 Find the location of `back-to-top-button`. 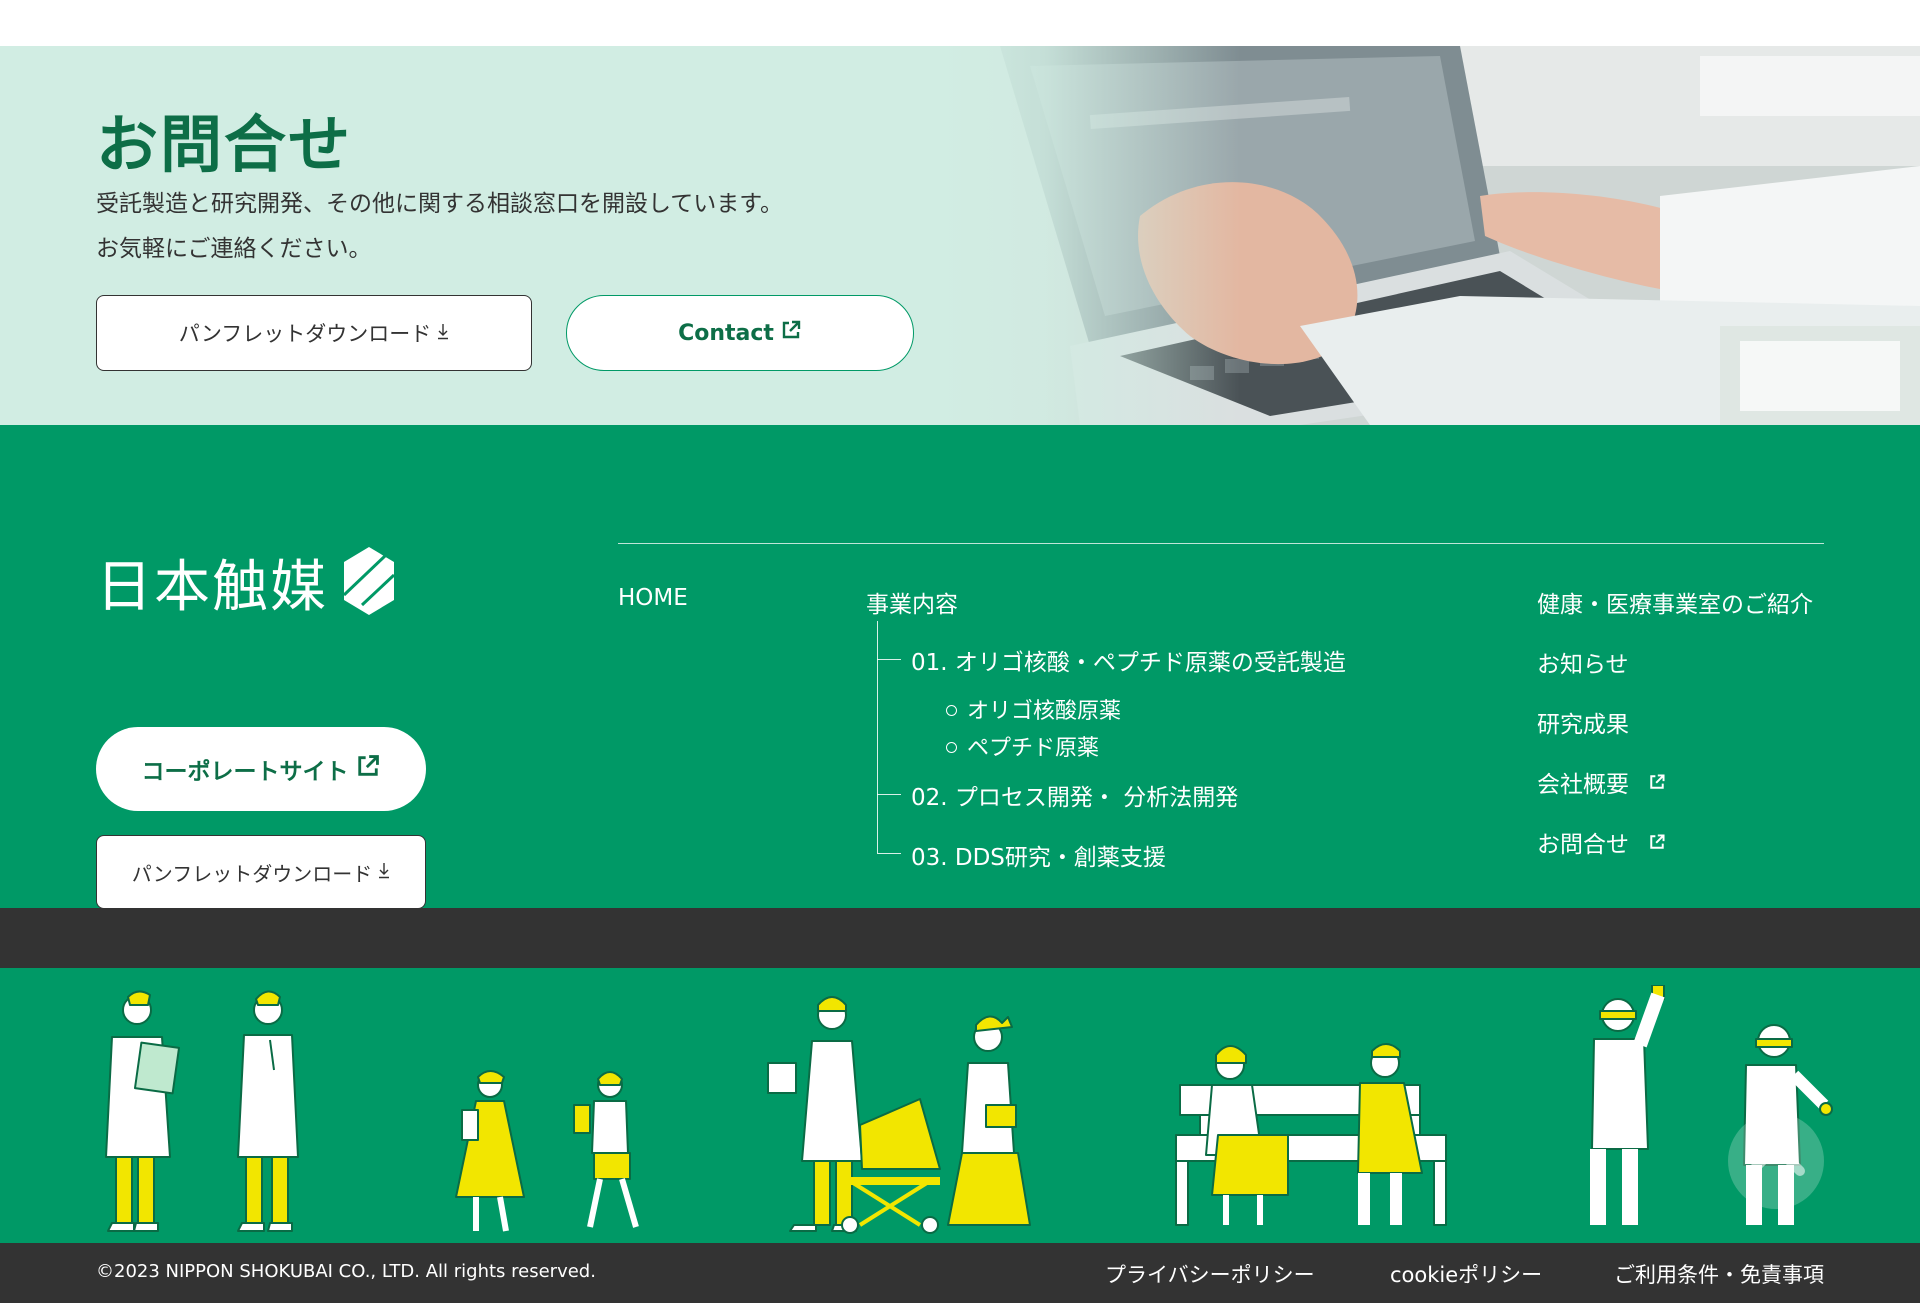

back-to-top-button is located at coordinates (1776, 1161).